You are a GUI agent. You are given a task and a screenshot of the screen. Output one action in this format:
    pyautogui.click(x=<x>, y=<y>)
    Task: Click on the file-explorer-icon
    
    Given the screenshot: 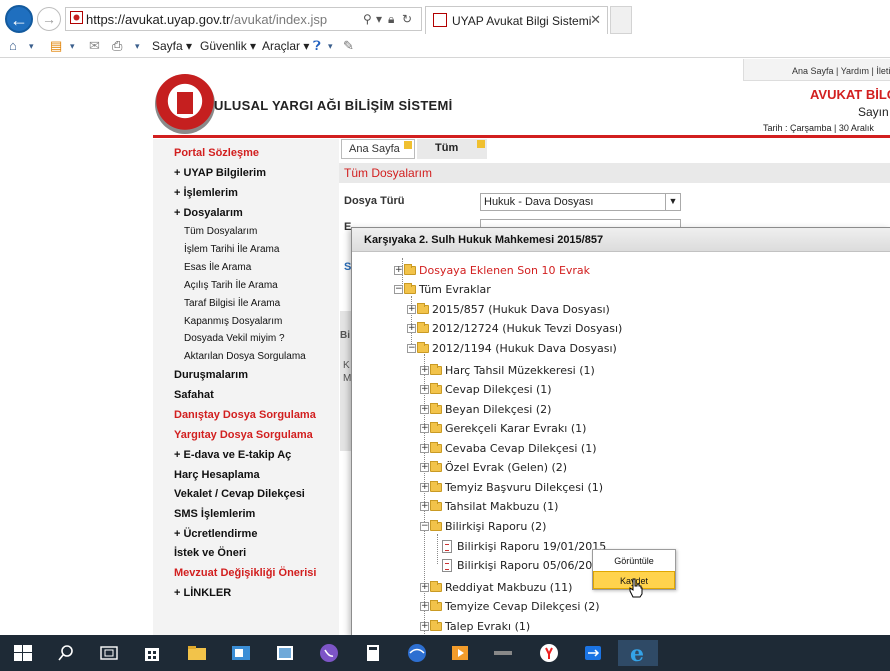 What is the action you would take?
    pyautogui.click(x=197, y=653)
    